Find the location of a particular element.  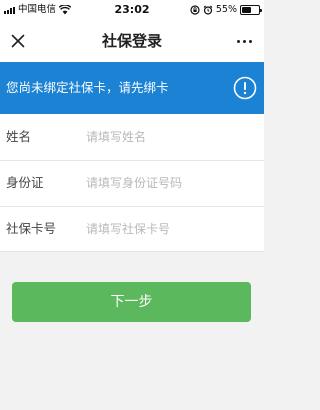

social-card-label: 社保卡号 is located at coordinates (31, 228).